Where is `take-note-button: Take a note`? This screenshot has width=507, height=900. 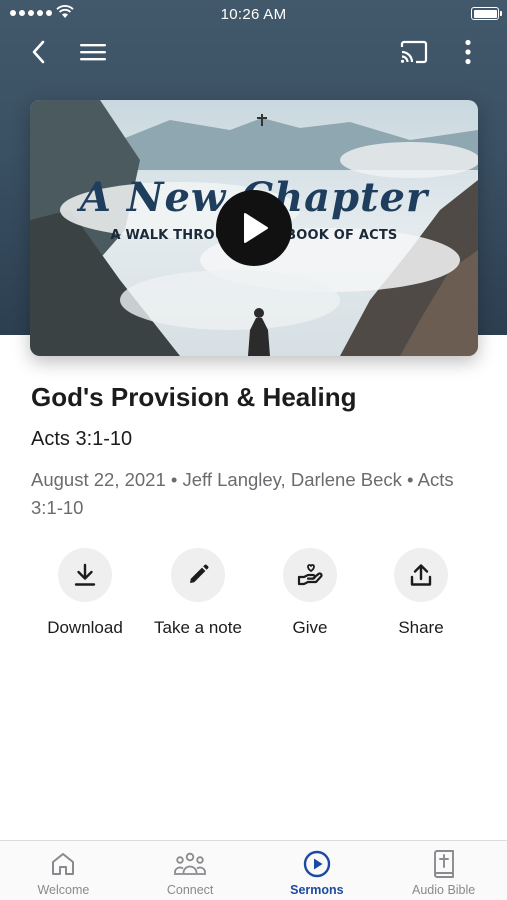 take-note-button: Take a note is located at coordinates (198, 593).